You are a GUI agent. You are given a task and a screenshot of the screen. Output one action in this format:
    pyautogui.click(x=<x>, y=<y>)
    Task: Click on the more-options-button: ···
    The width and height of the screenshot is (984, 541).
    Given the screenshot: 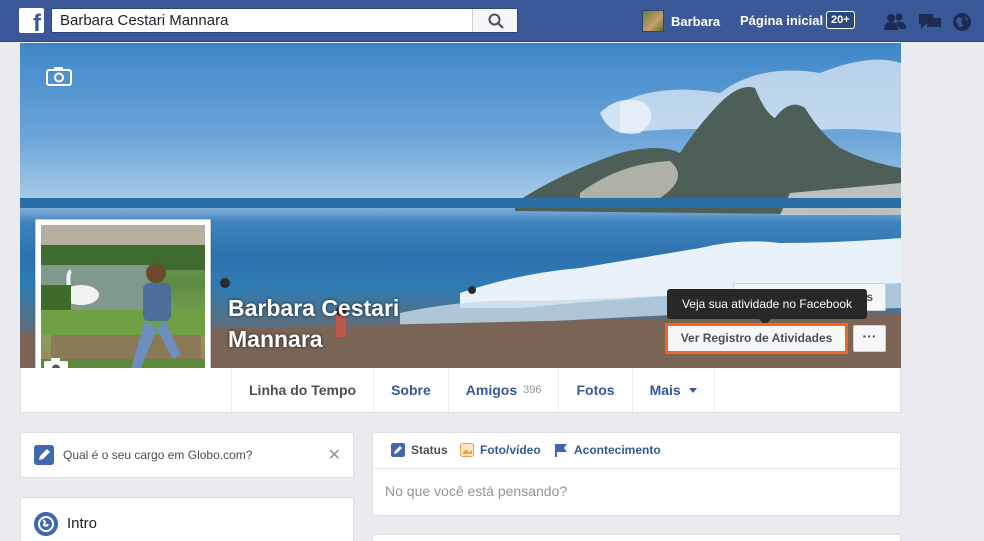 What is the action you would take?
    pyautogui.click(x=869, y=338)
    